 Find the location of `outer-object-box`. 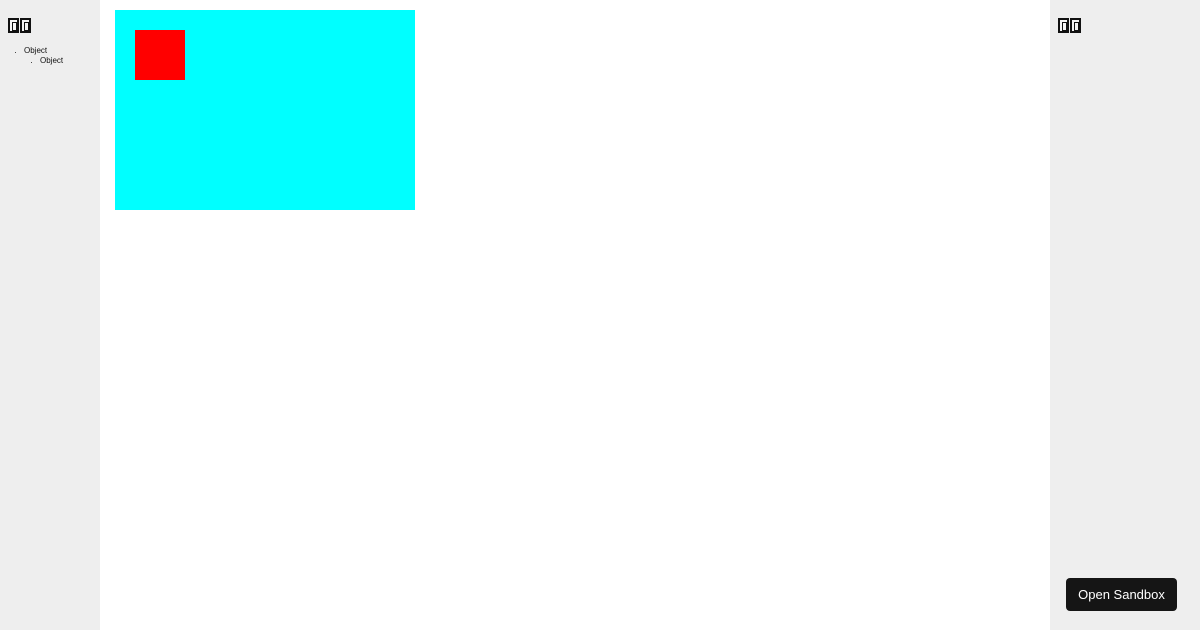

outer-object-box is located at coordinates (265, 110).